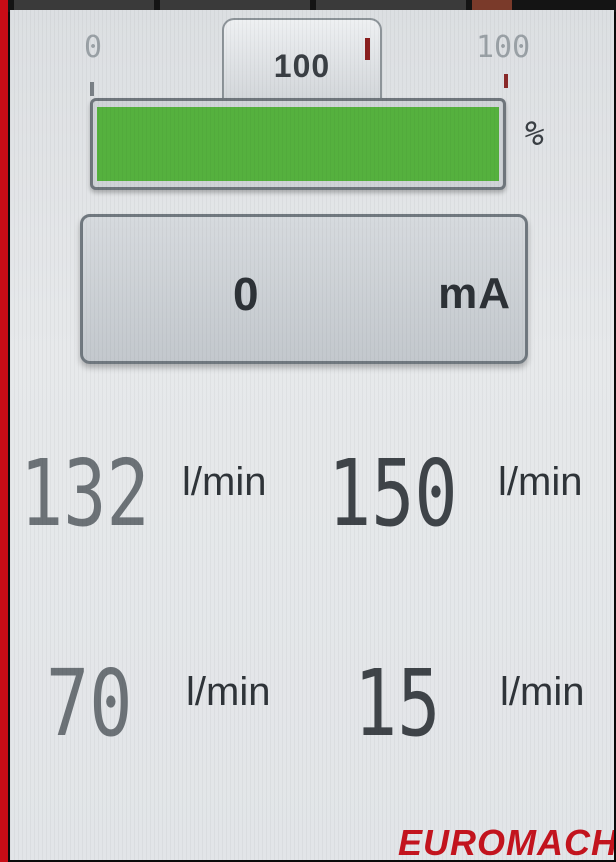 The width and height of the screenshot is (616, 862). Describe the element at coordinates (224, 482) in the screenshot. I see `flow-1-unit: l/min` at that location.